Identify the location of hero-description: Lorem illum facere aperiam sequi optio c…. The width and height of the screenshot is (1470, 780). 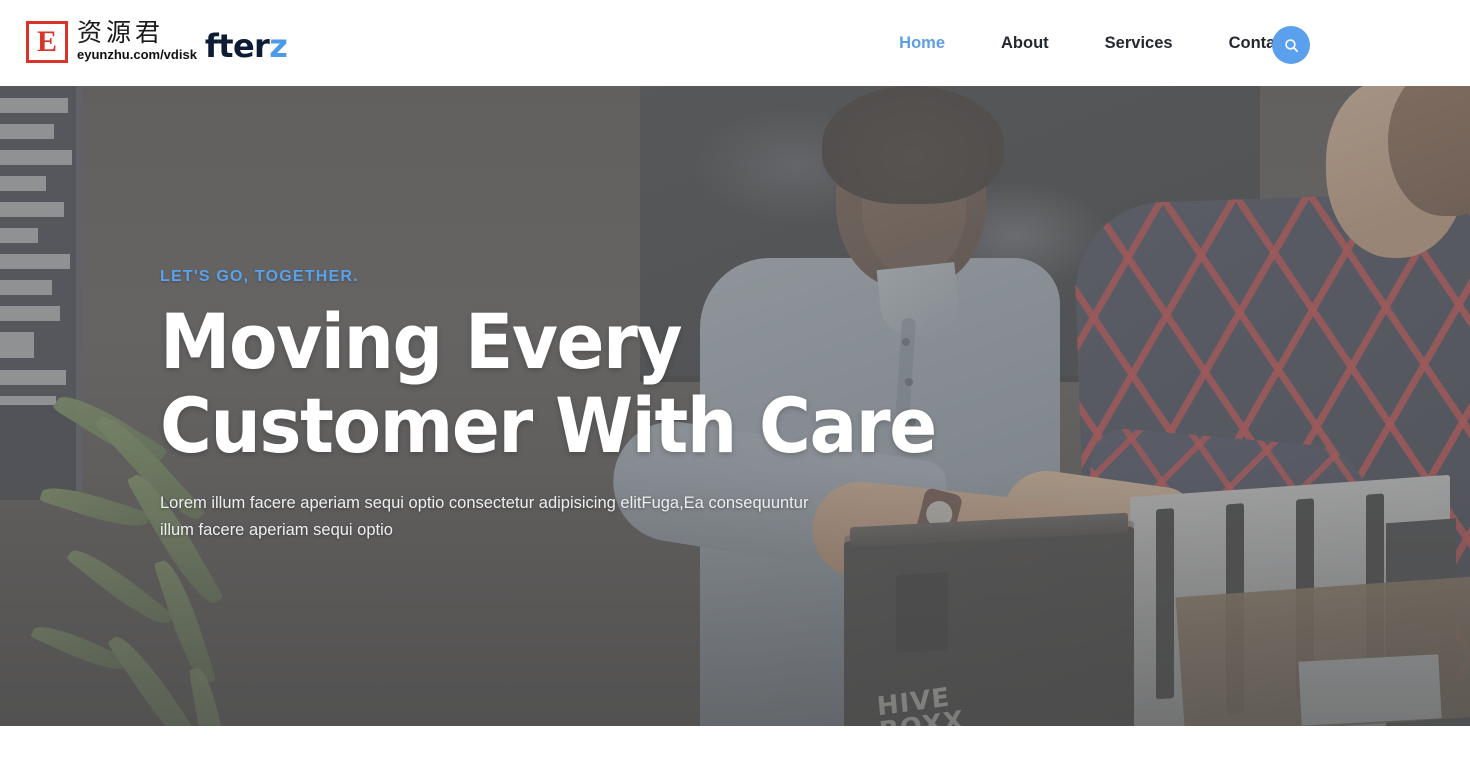
(484, 516).